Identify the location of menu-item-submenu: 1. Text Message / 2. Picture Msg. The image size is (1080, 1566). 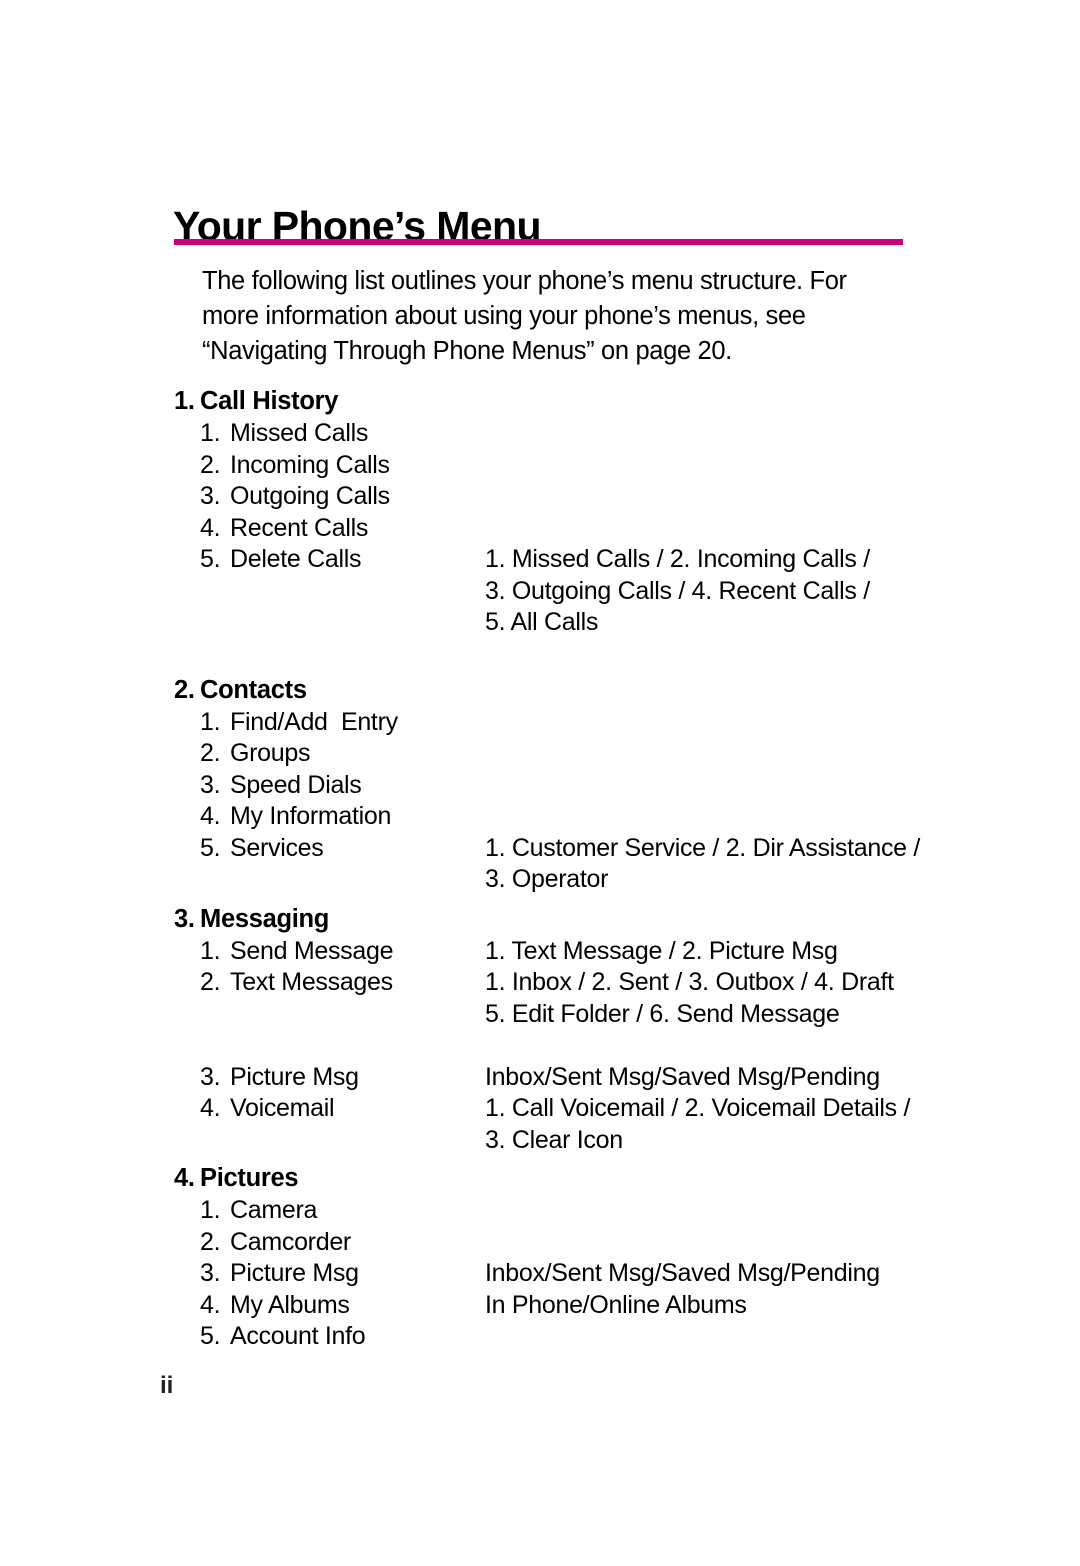
(661, 950).